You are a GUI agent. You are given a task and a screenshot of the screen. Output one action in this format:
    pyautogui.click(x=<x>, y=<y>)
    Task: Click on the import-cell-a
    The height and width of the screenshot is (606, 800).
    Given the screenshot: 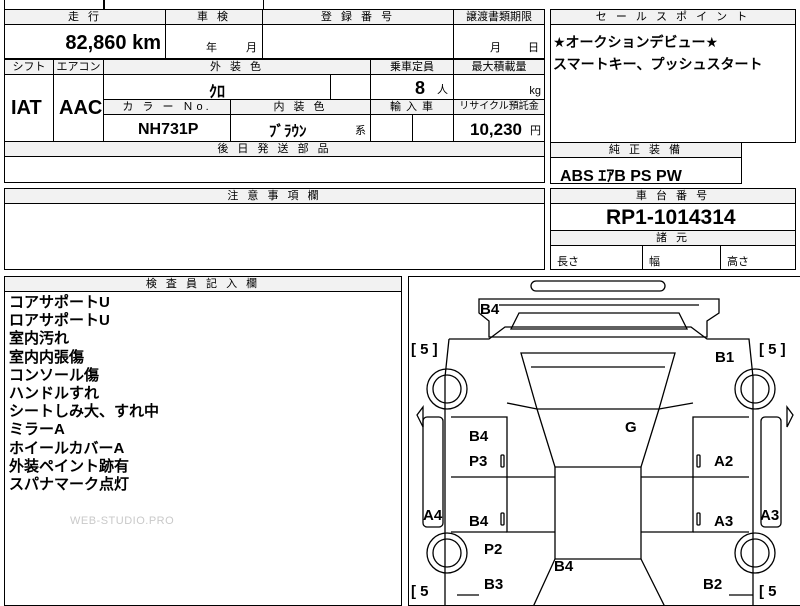 What is the action you would take?
    pyautogui.click(x=391, y=128)
    